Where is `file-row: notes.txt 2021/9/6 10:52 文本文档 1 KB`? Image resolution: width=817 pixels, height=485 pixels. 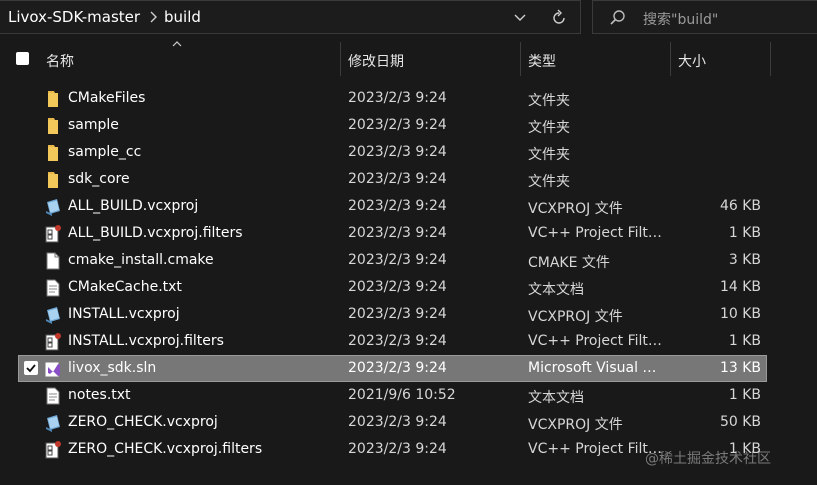 file-row: notes.txt 2021/9/6 10:52 文本文档 1 KB is located at coordinates (408, 395).